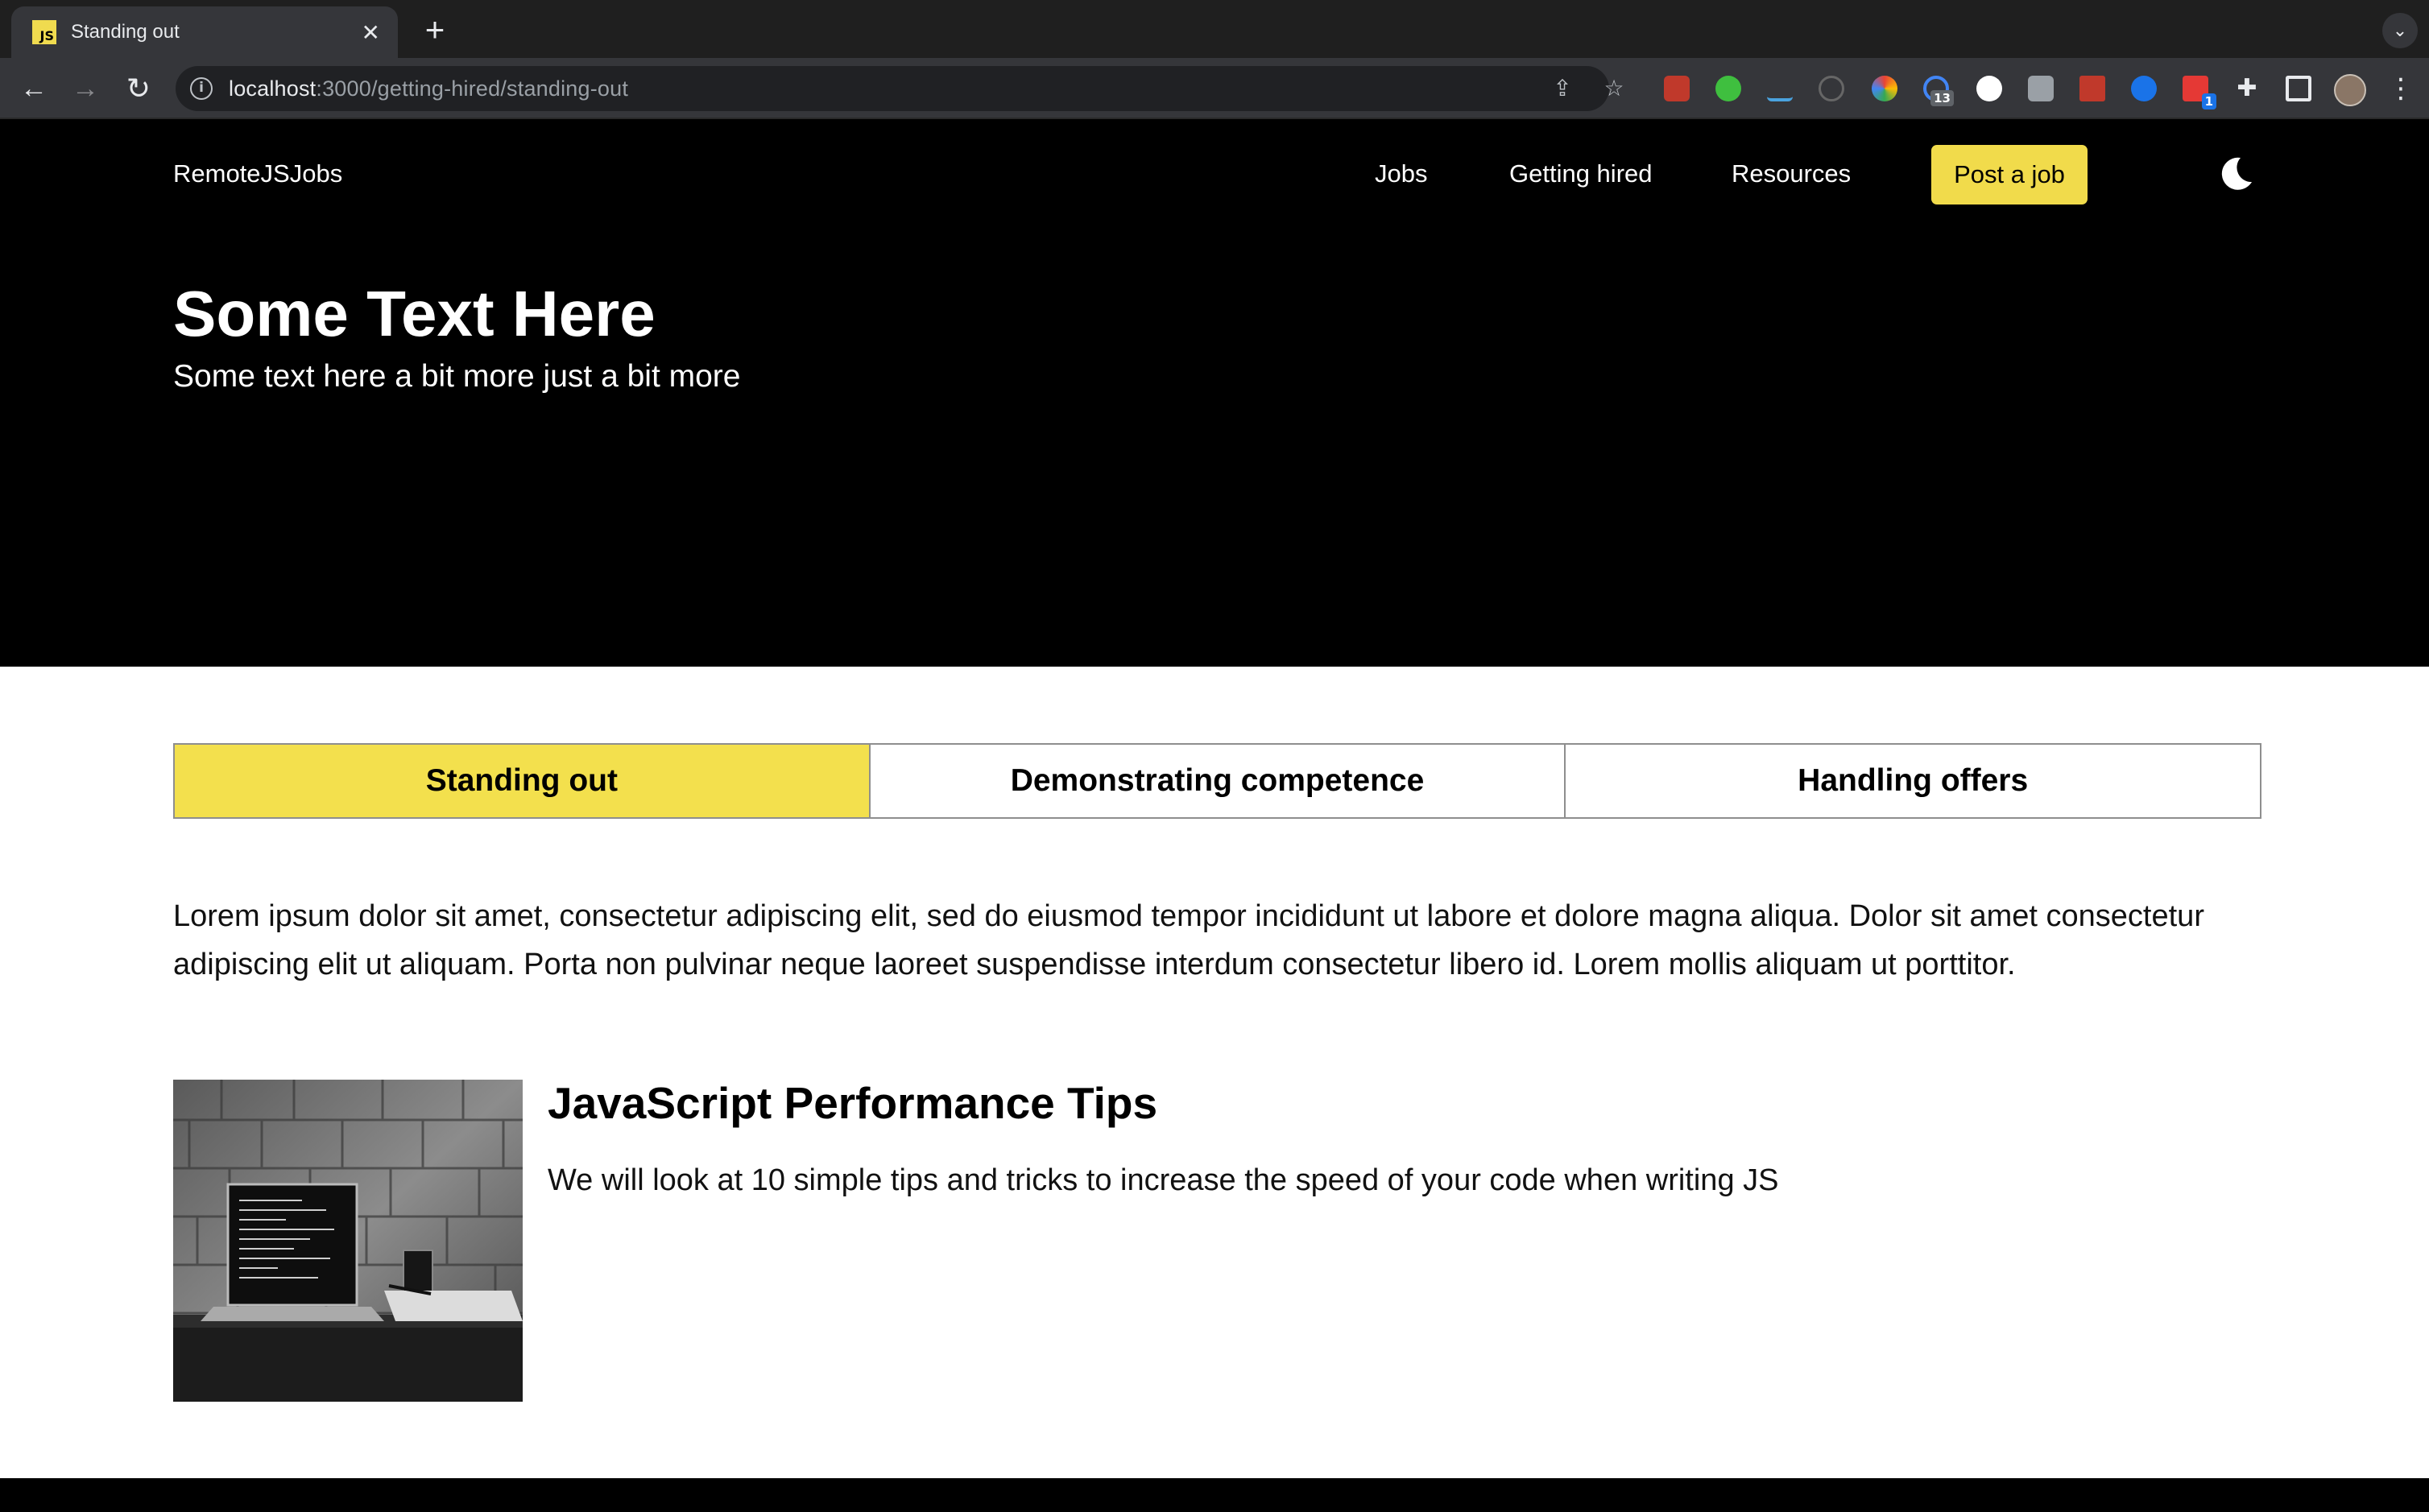 The width and height of the screenshot is (2429, 1512). Describe the element at coordinates (348, 1241) in the screenshot. I see `article-image` at that location.